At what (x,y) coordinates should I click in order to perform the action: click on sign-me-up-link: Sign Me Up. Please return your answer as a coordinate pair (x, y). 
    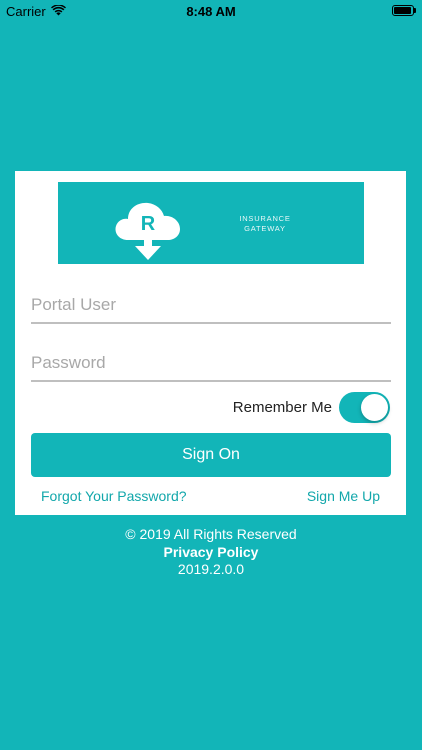
    Looking at the image, I should click on (343, 496).